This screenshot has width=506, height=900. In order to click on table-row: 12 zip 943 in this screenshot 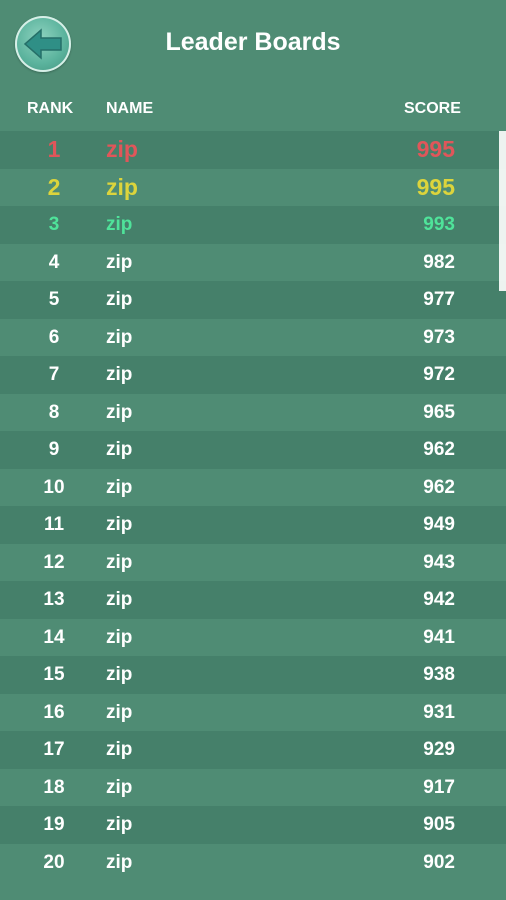, I will do `click(253, 562)`.